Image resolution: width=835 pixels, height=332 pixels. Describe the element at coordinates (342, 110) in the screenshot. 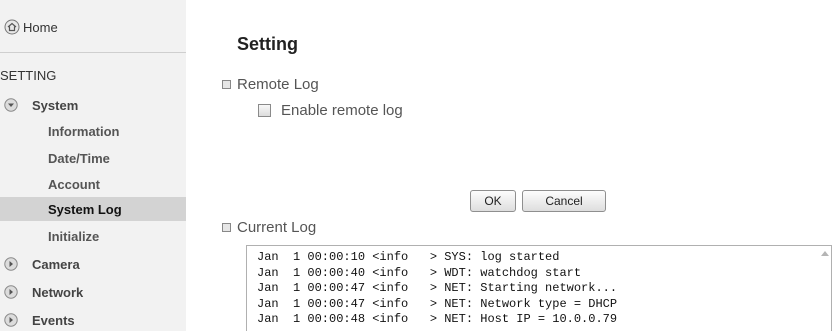

I see `enable-remote-log-label: Enable remote log` at that location.